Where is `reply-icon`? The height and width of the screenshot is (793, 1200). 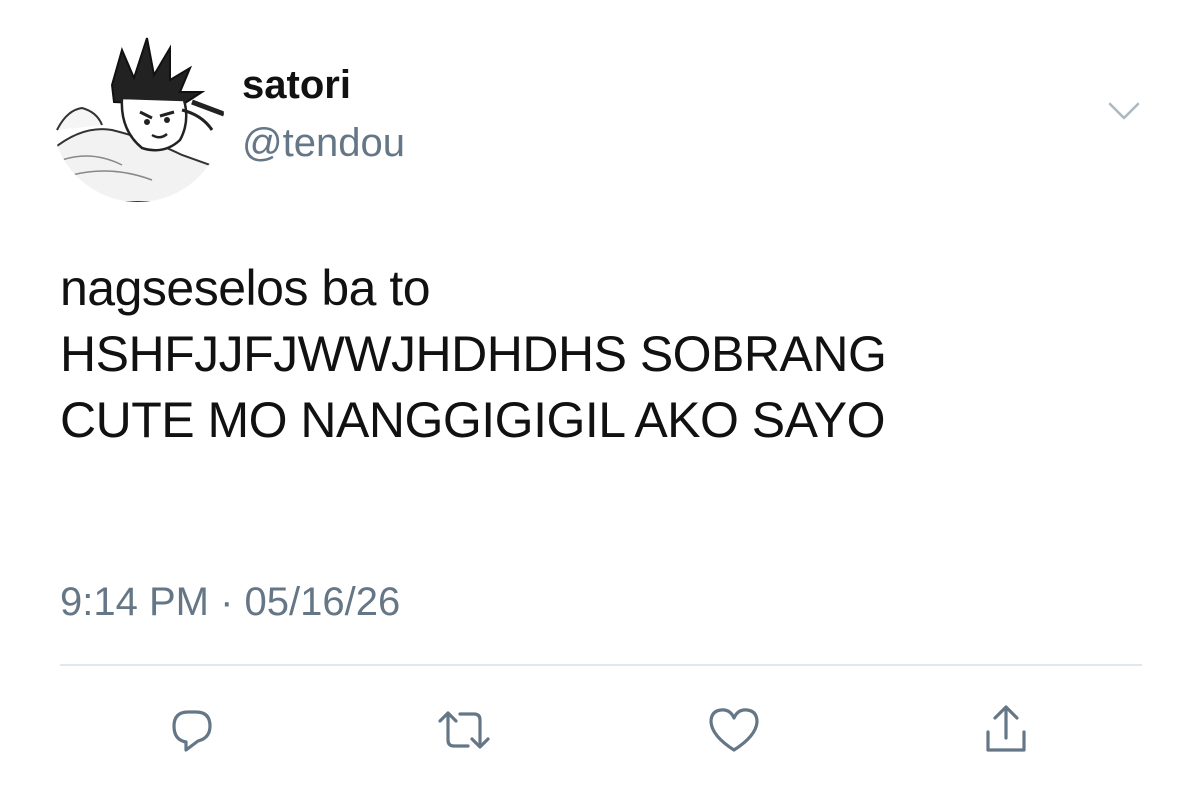 reply-icon is located at coordinates (192, 731).